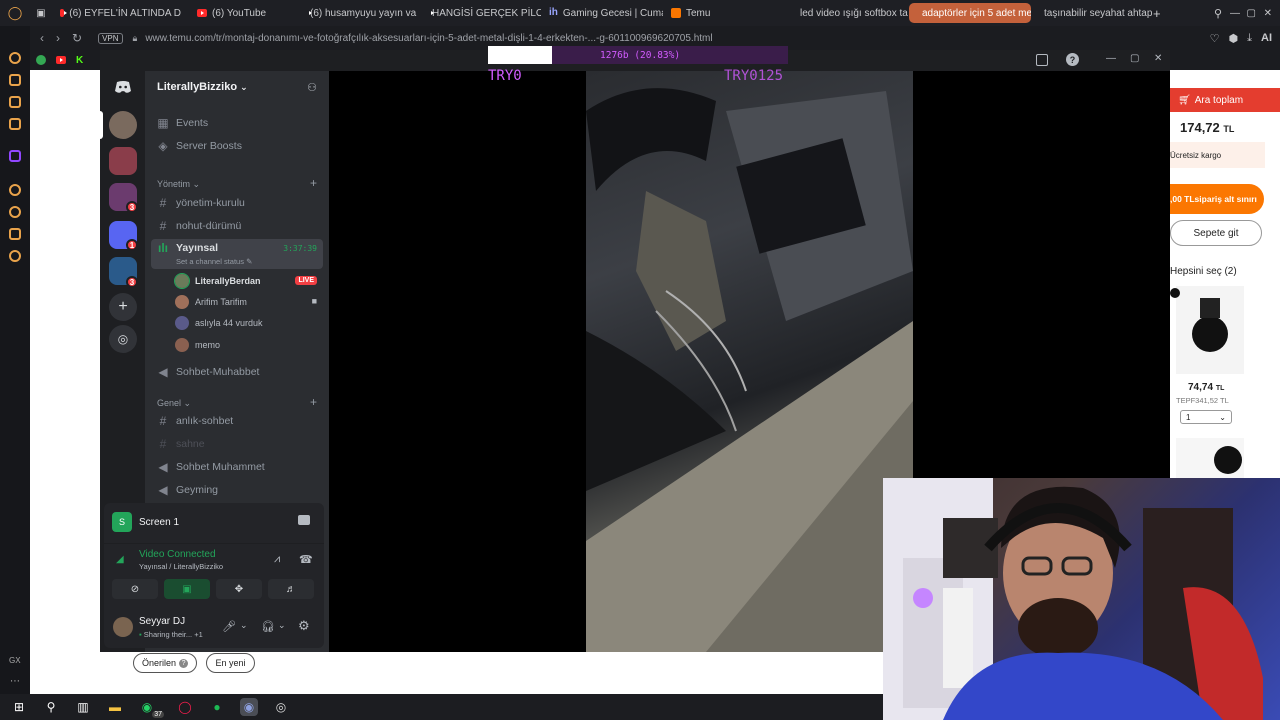 The width and height of the screenshot is (1280, 720). What do you see at coordinates (725, 13) in the screenshot?
I see `tab-5: Temu` at bounding box center [725, 13].